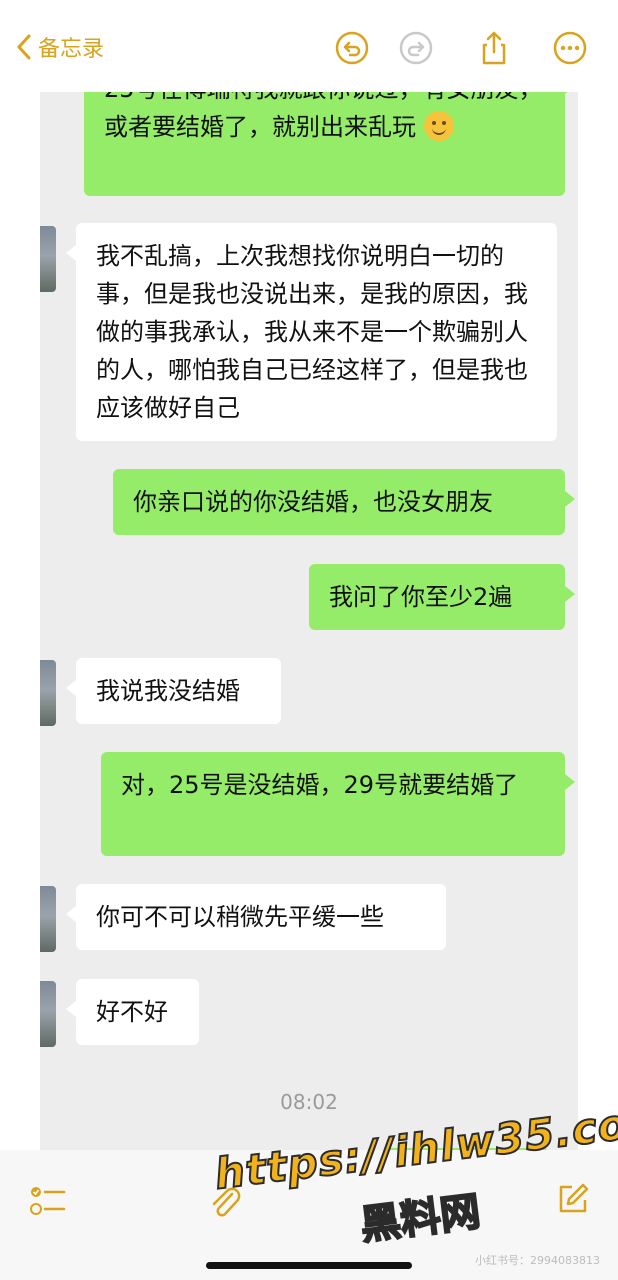 The width and height of the screenshot is (618, 1280). What do you see at coordinates (442, 597) in the screenshot?
I see `message-sent: 我问了你至少2遍` at bounding box center [442, 597].